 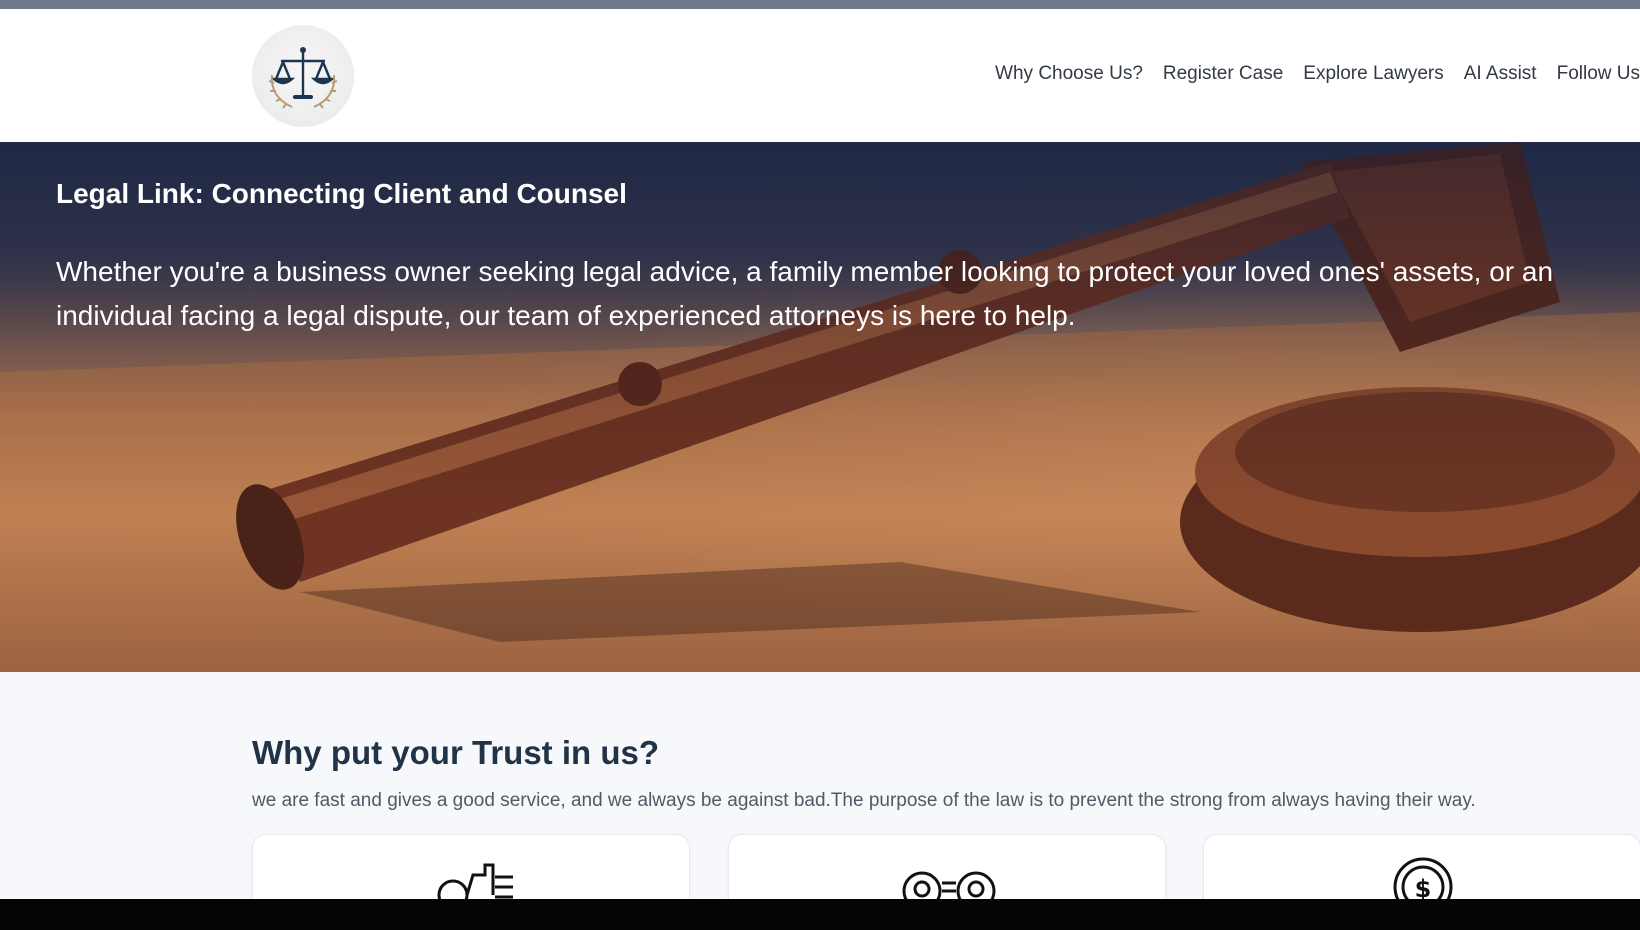 What do you see at coordinates (455, 752) in the screenshot?
I see `section-title: Why put your Trust in us?` at bounding box center [455, 752].